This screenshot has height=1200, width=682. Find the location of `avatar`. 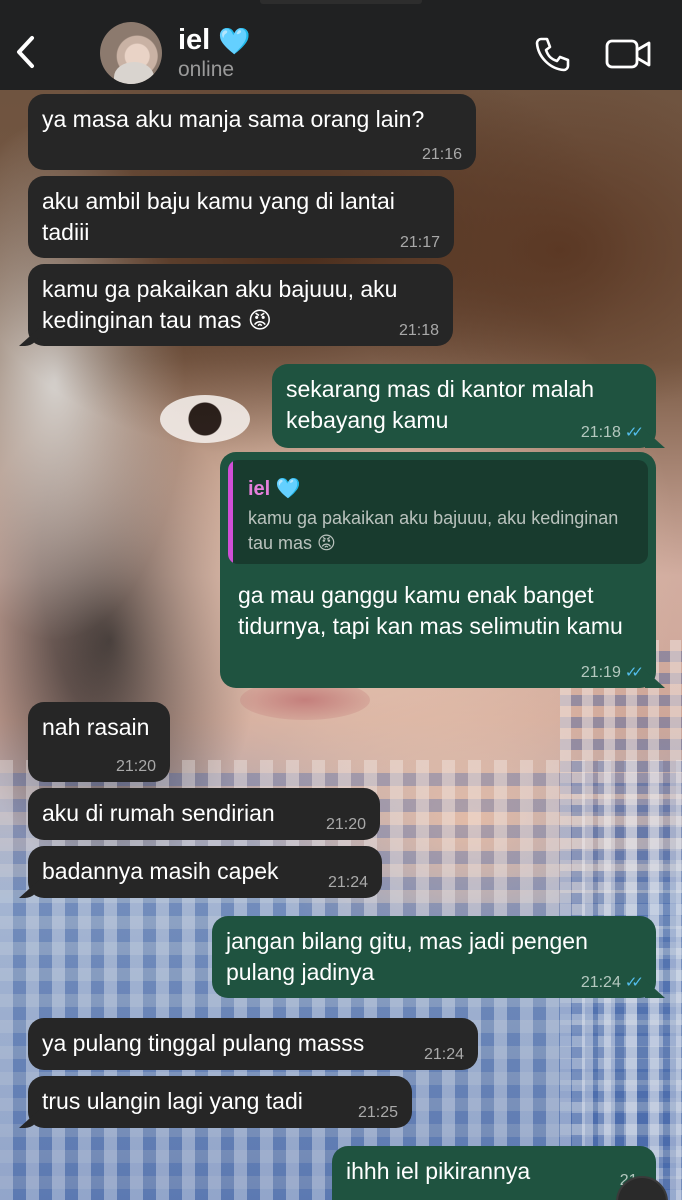

avatar is located at coordinates (131, 53).